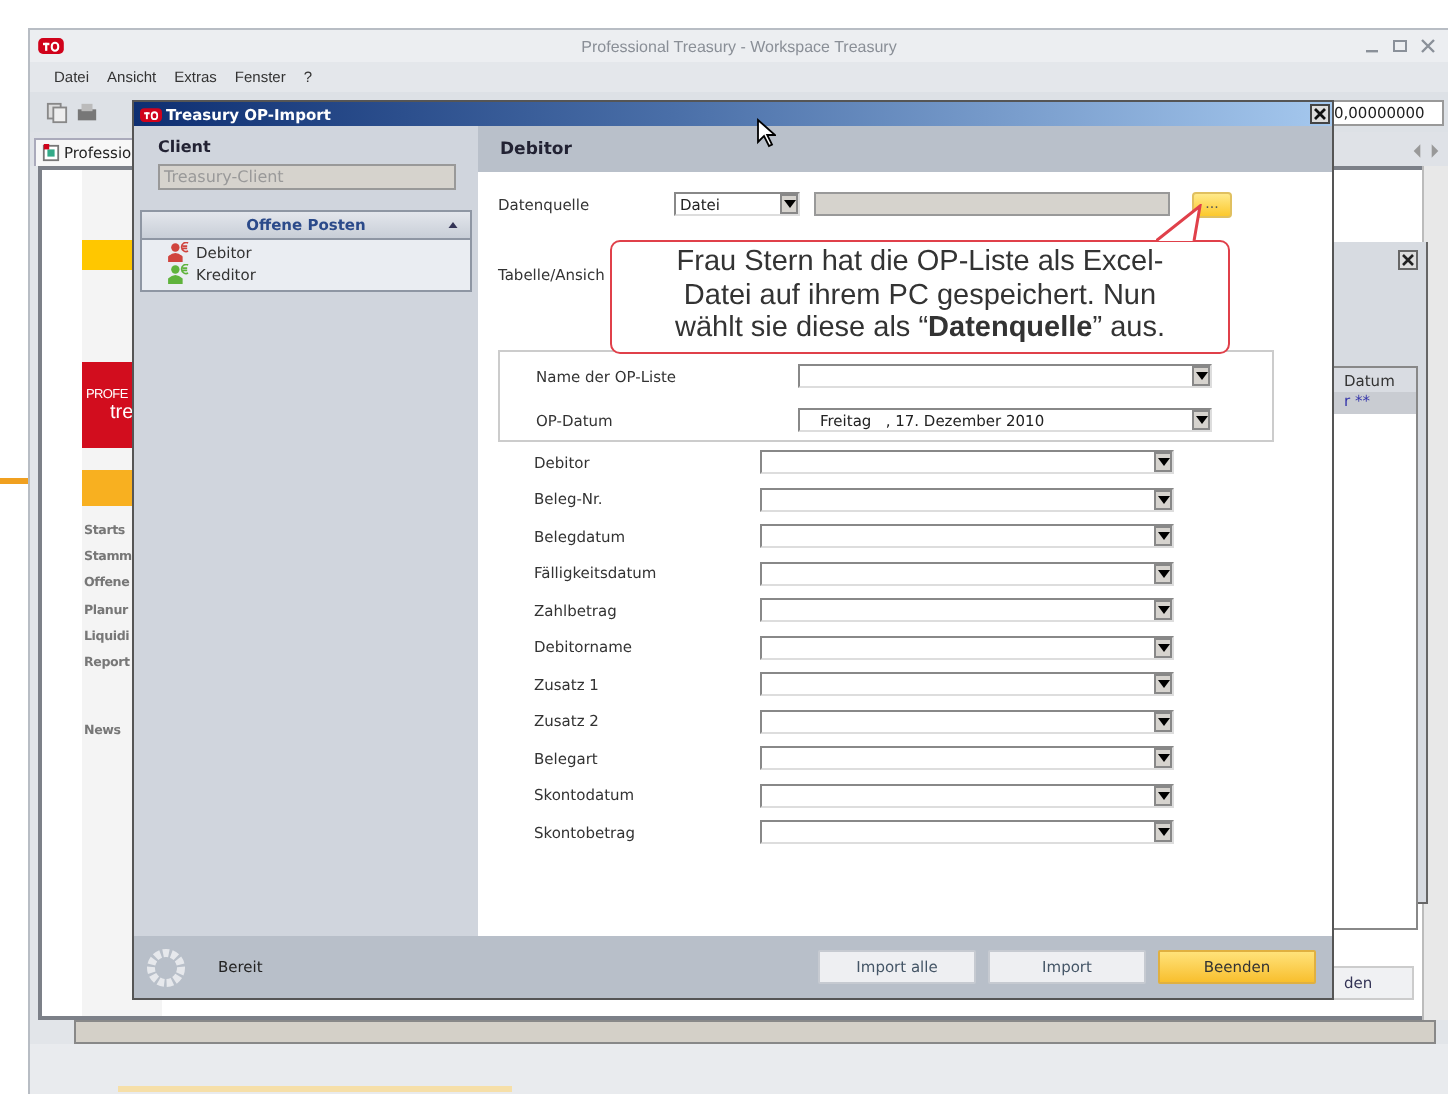  What do you see at coordinates (1435, 151) in the screenshot?
I see `scroll-right-icon` at bounding box center [1435, 151].